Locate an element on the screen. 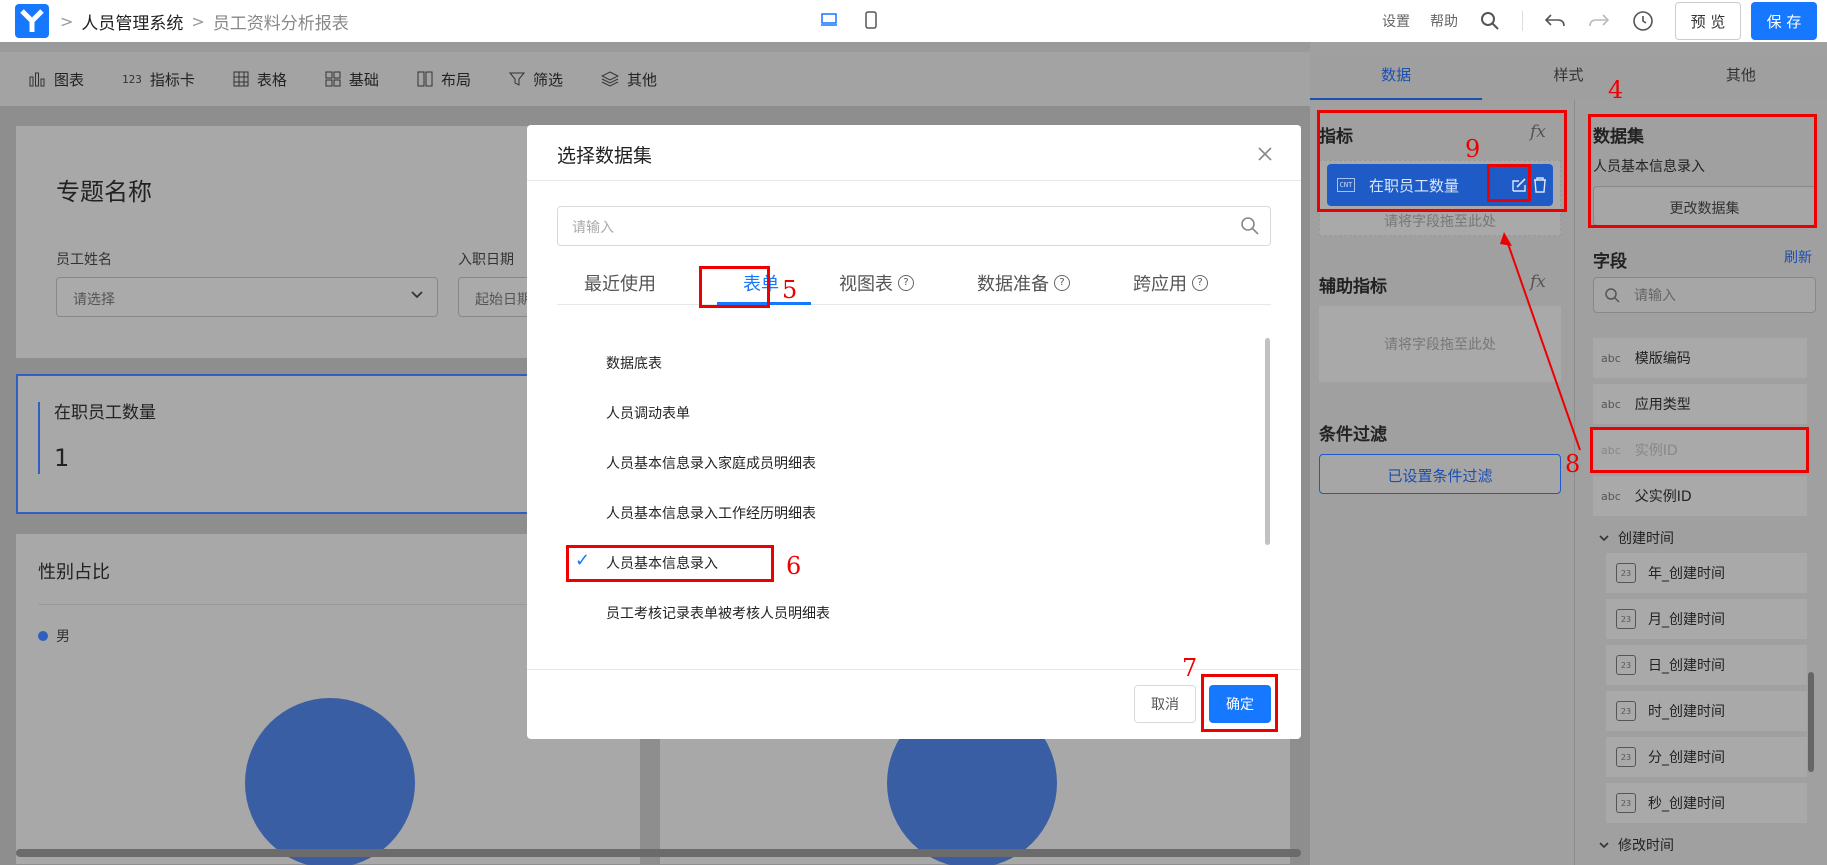 The width and height of the screenshot is (1827, 865). field-item: abc 模版编码 is located at coordinates (1700, 358).